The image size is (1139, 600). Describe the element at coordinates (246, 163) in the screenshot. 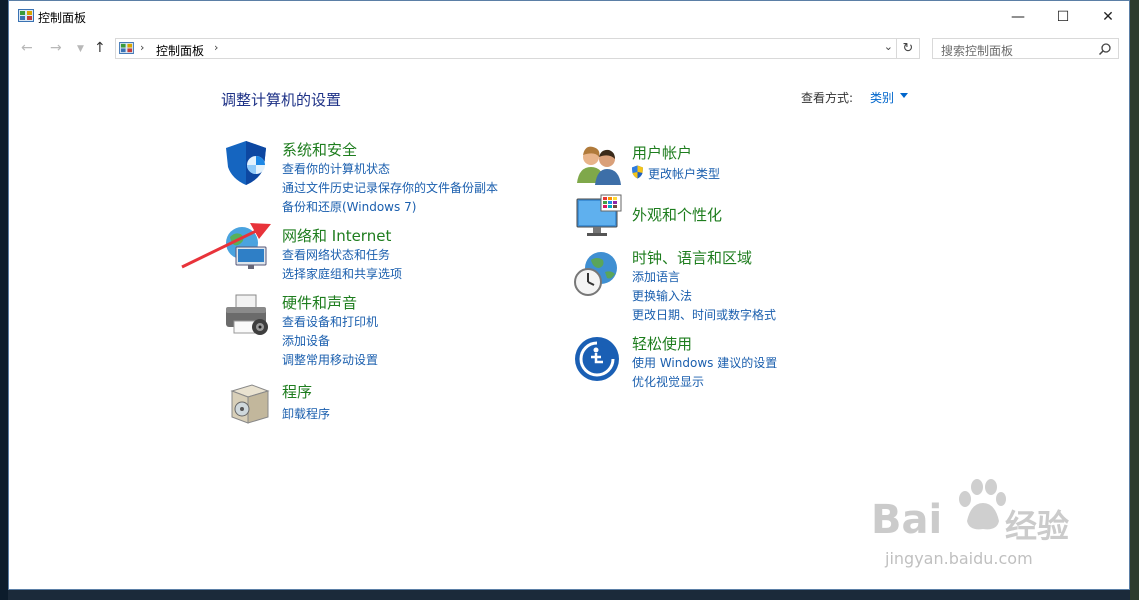

I see `shield-icon` at that location.